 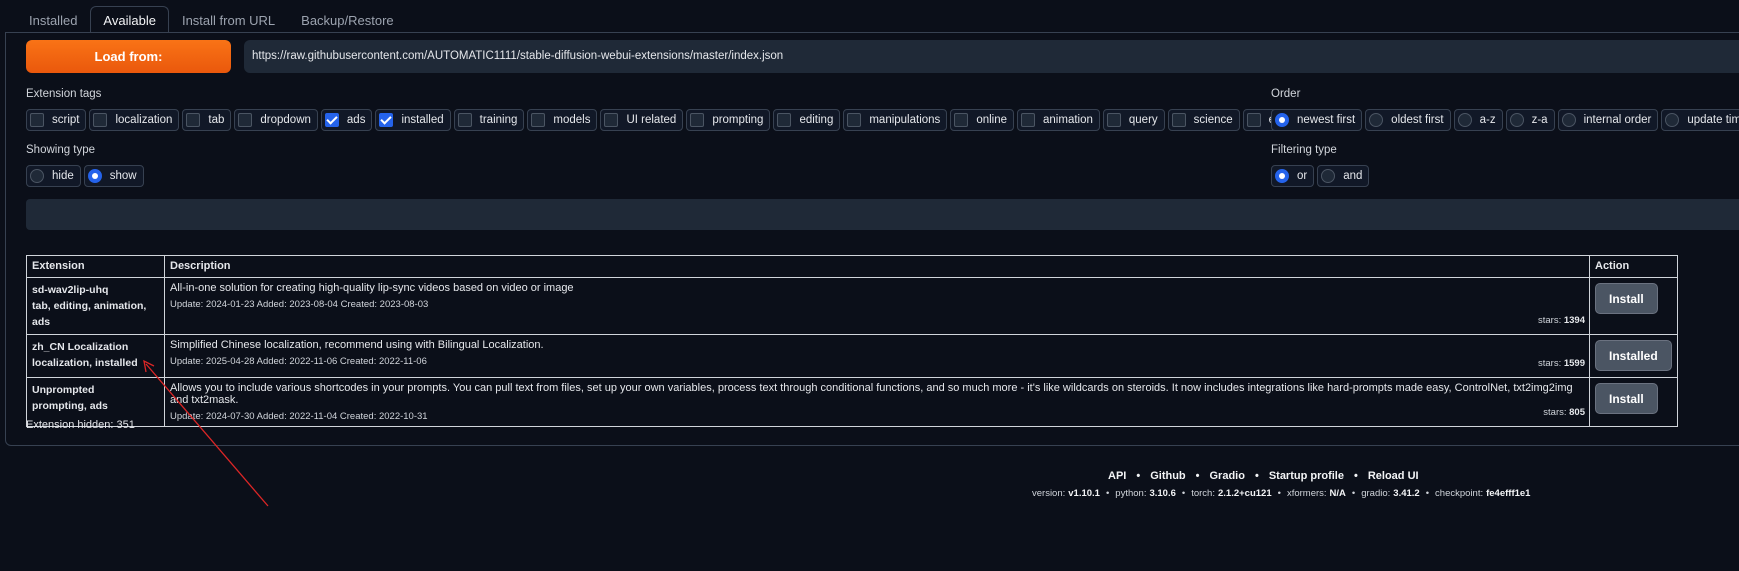 I want to click on annotation-arrow, so click(x=206, y=433).